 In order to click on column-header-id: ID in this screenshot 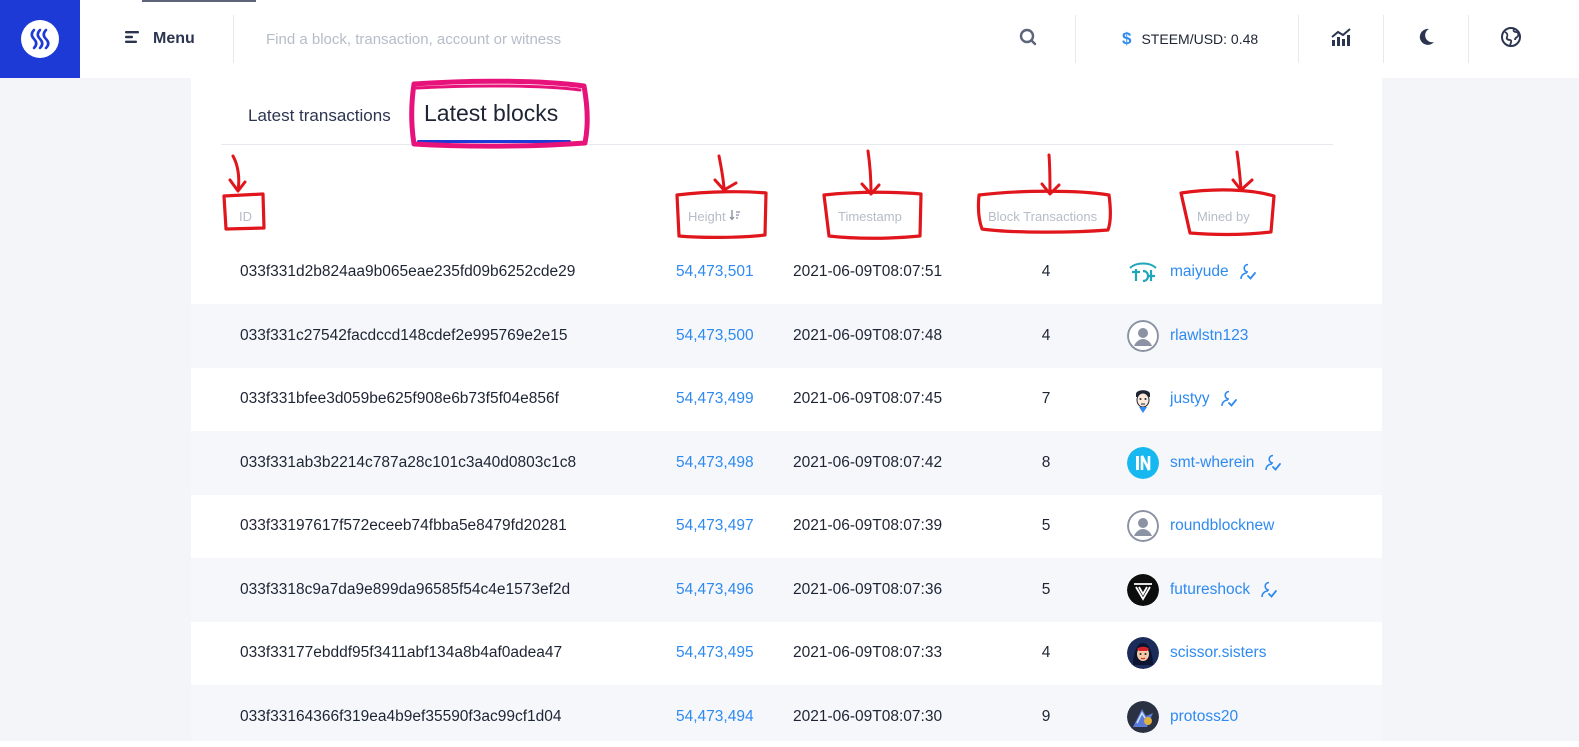, I will do `click(245, 216)`.